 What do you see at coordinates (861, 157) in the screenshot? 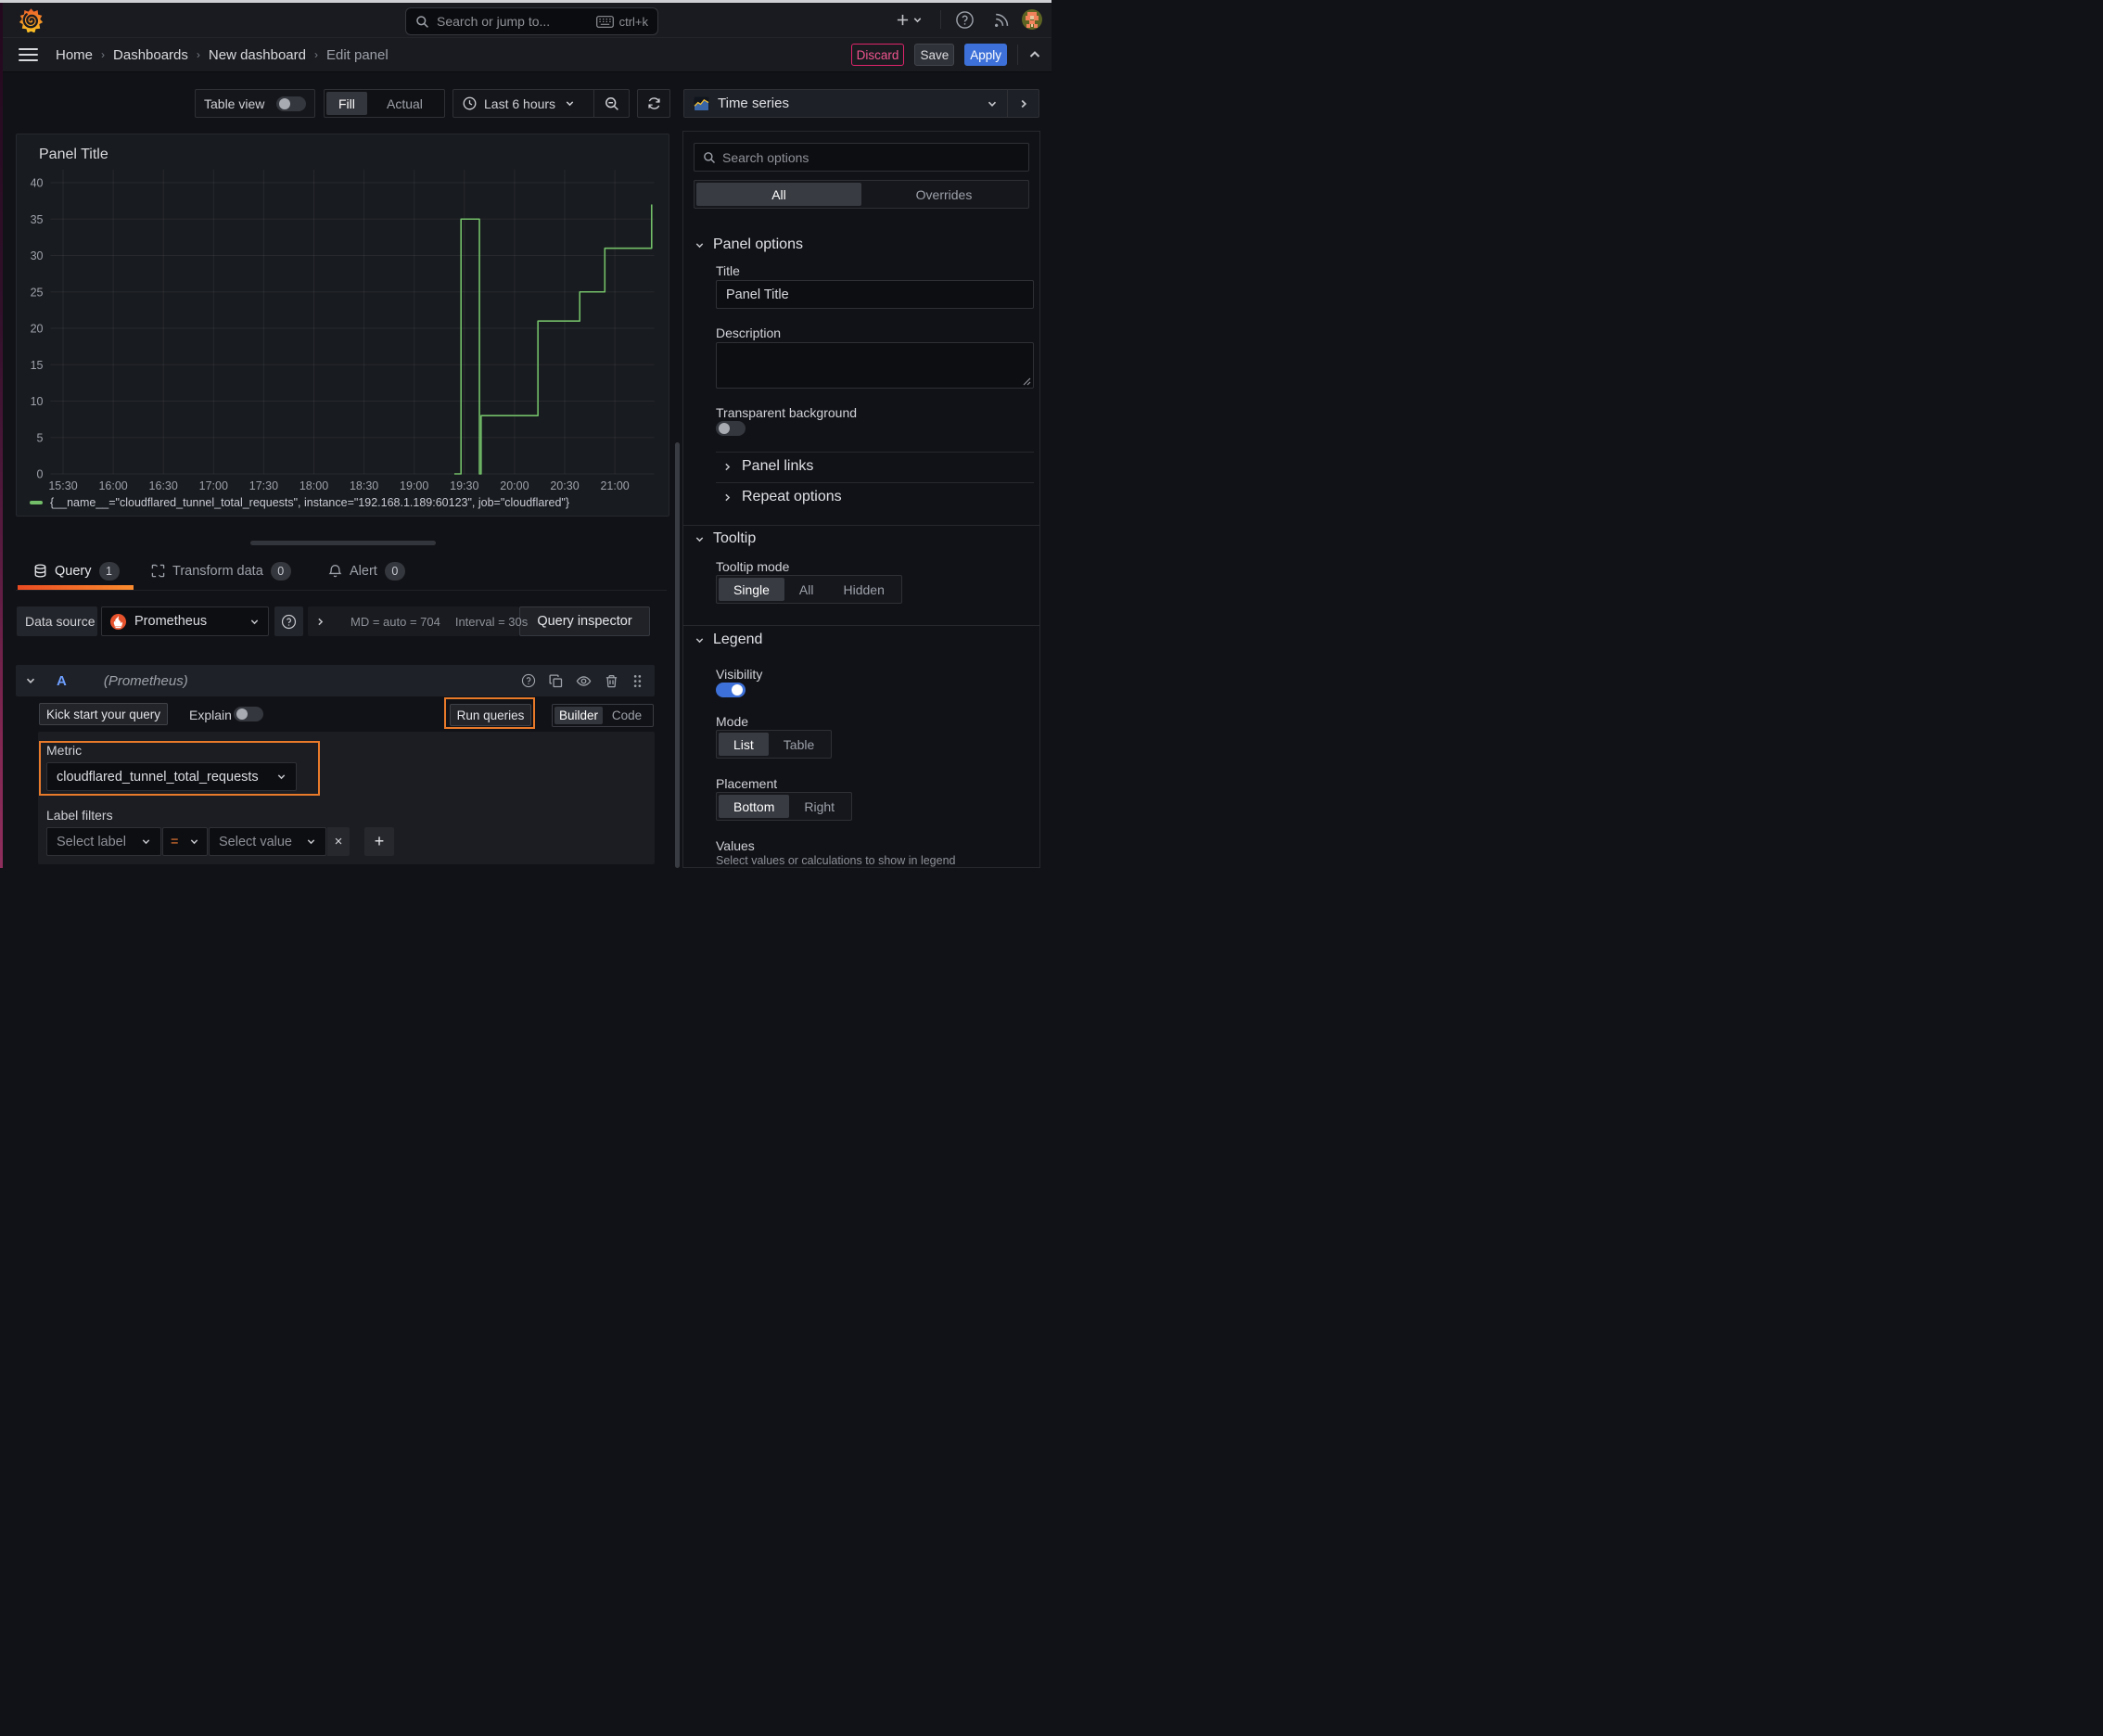
I see `options-search-input: Search options` at bounding box center [861, 157].